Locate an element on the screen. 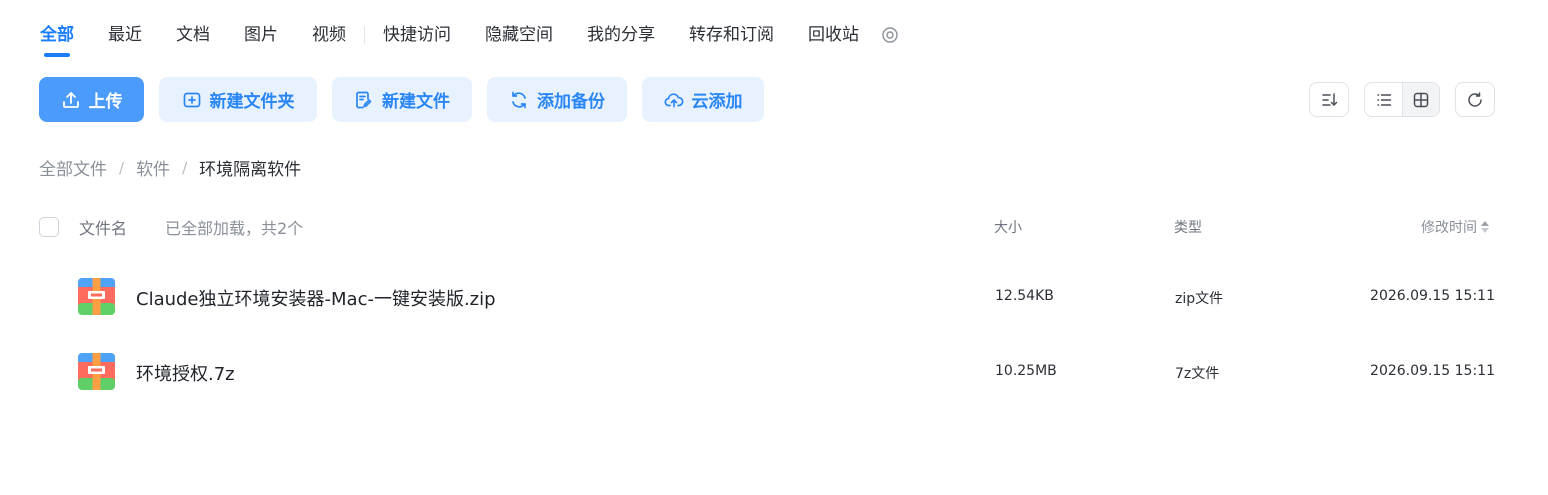  add-backup-label: 添加备份 is located at coordinates (571, 102).